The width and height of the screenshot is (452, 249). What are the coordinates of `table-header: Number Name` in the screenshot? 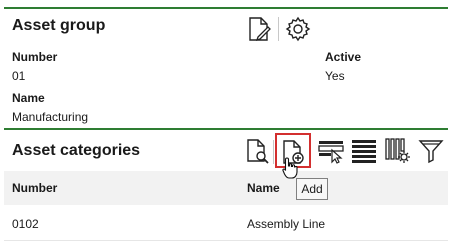 It's located at (226, 188).